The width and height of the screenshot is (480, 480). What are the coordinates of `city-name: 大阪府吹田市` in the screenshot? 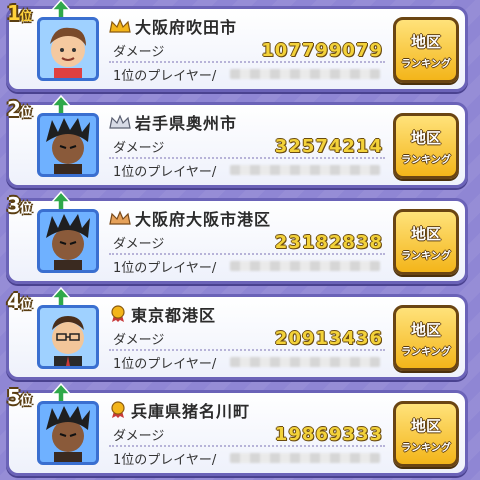 It's located at (186, 27).